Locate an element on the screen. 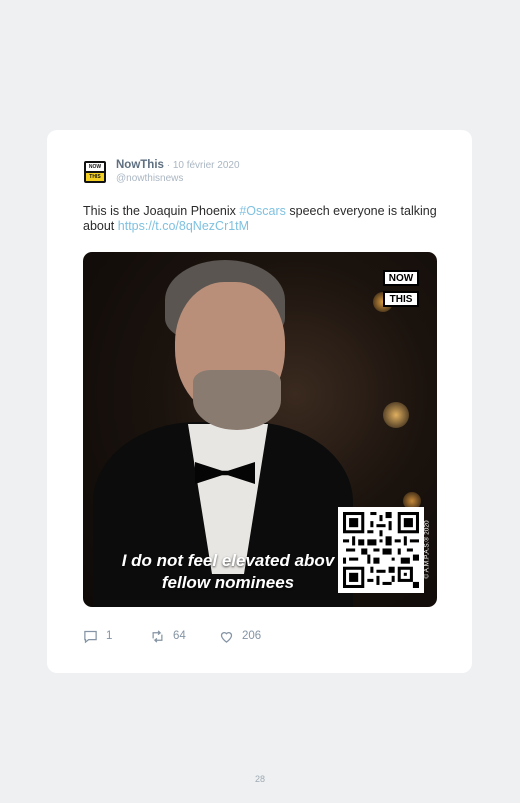 The width and height of the screenshot is (520, 803). tweet-date: 10 février 2020 is located at coordinates (206, 165).